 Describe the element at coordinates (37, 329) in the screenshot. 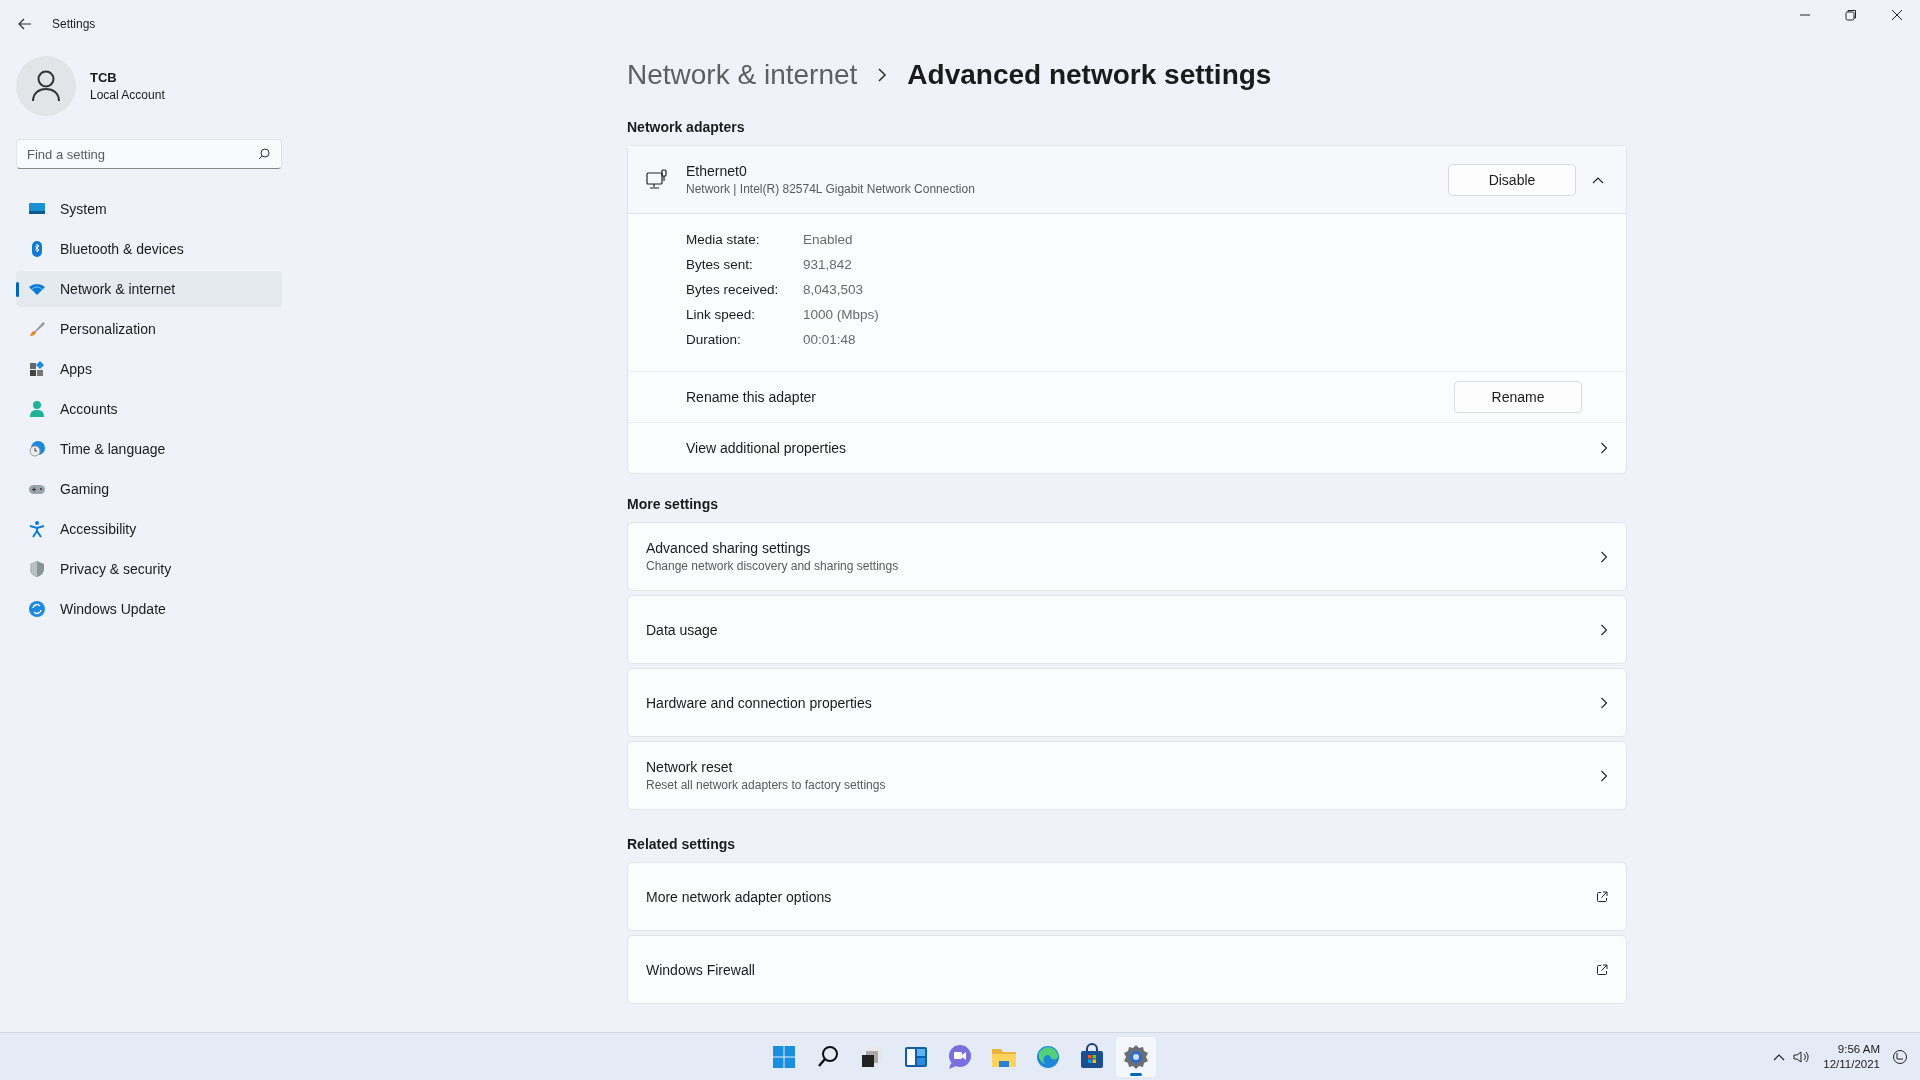

I see `paintbrush-icon` at that location.